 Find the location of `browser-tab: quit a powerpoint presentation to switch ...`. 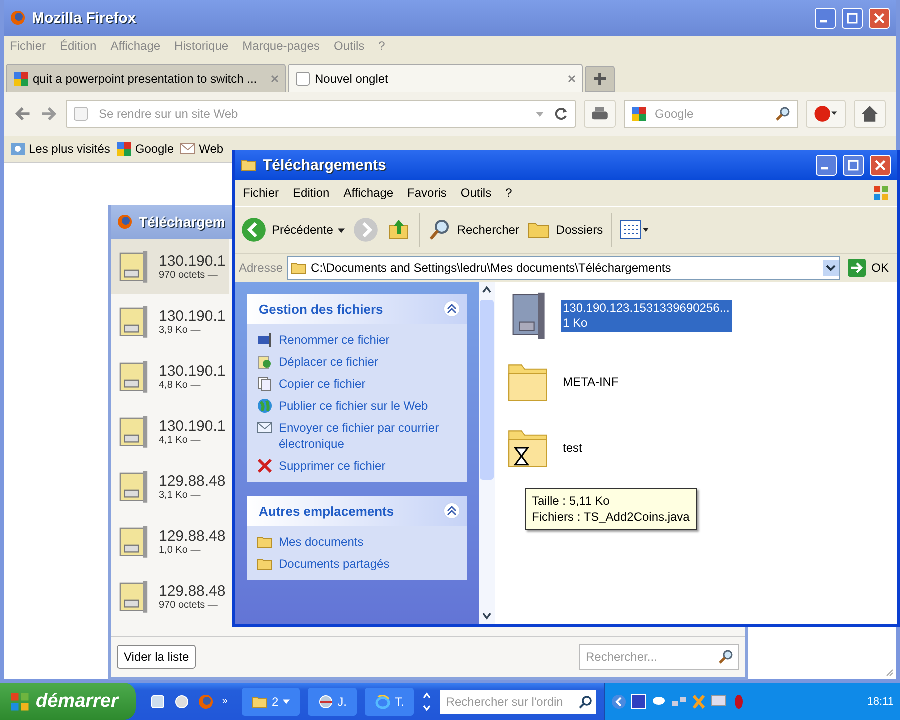

browser-tab: quit a powerpoint presentation to switch ... is located at coordinates (146, 78).